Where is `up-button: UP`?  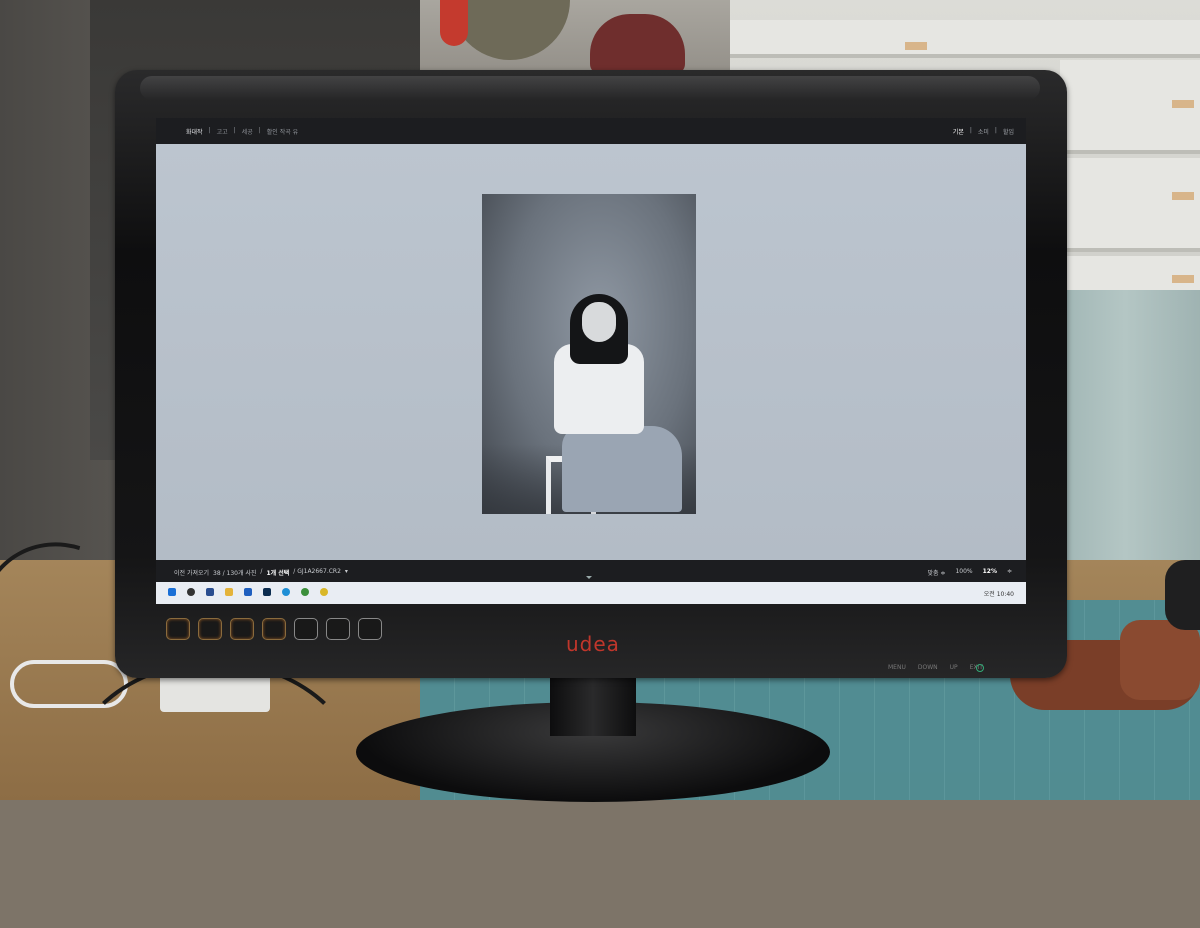
up-button: UP is located at coordinates (954, 667).